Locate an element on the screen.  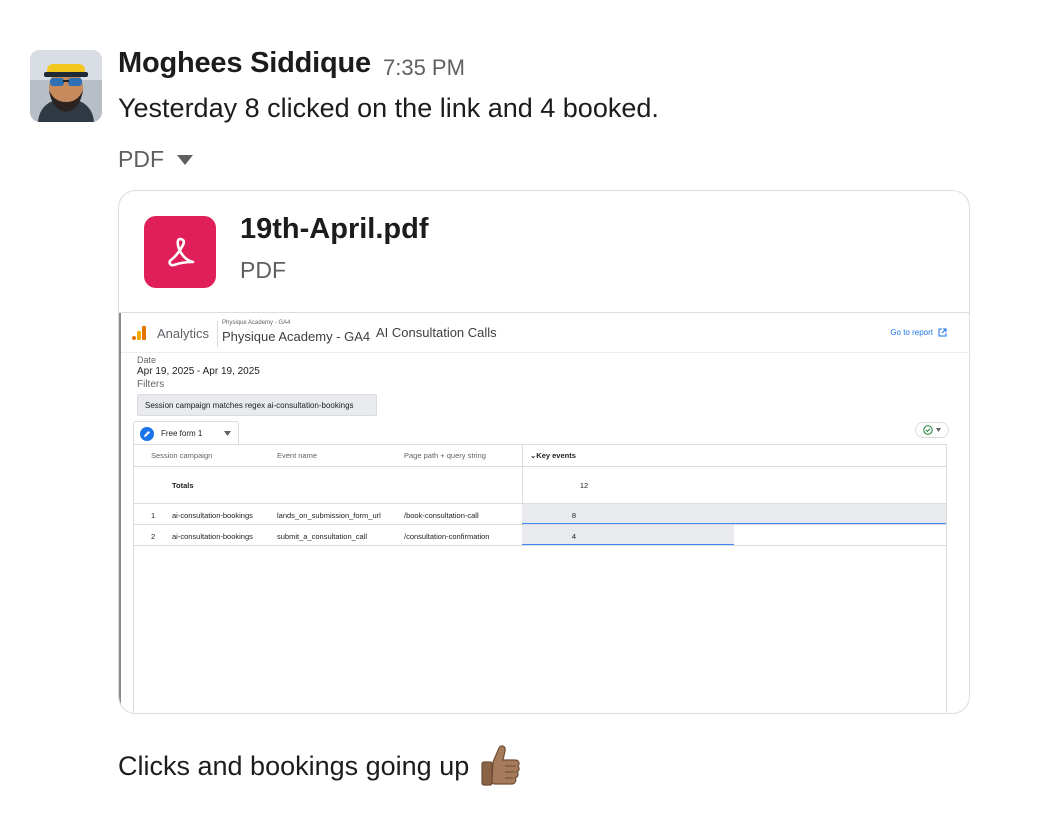
thumbs-up-icon is located at coordinates (500, 765).